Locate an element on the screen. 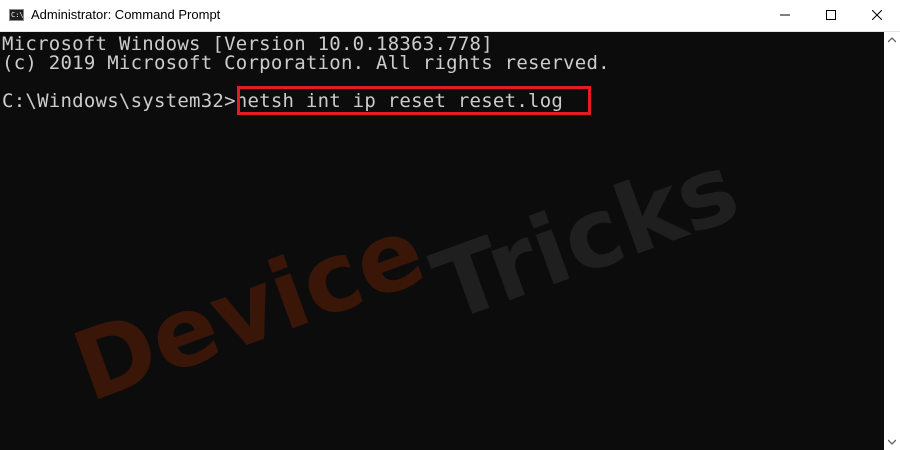 The width and height of the screenshot is (900, 450). vertical-scrollbar is located at coordinates (892, 241).